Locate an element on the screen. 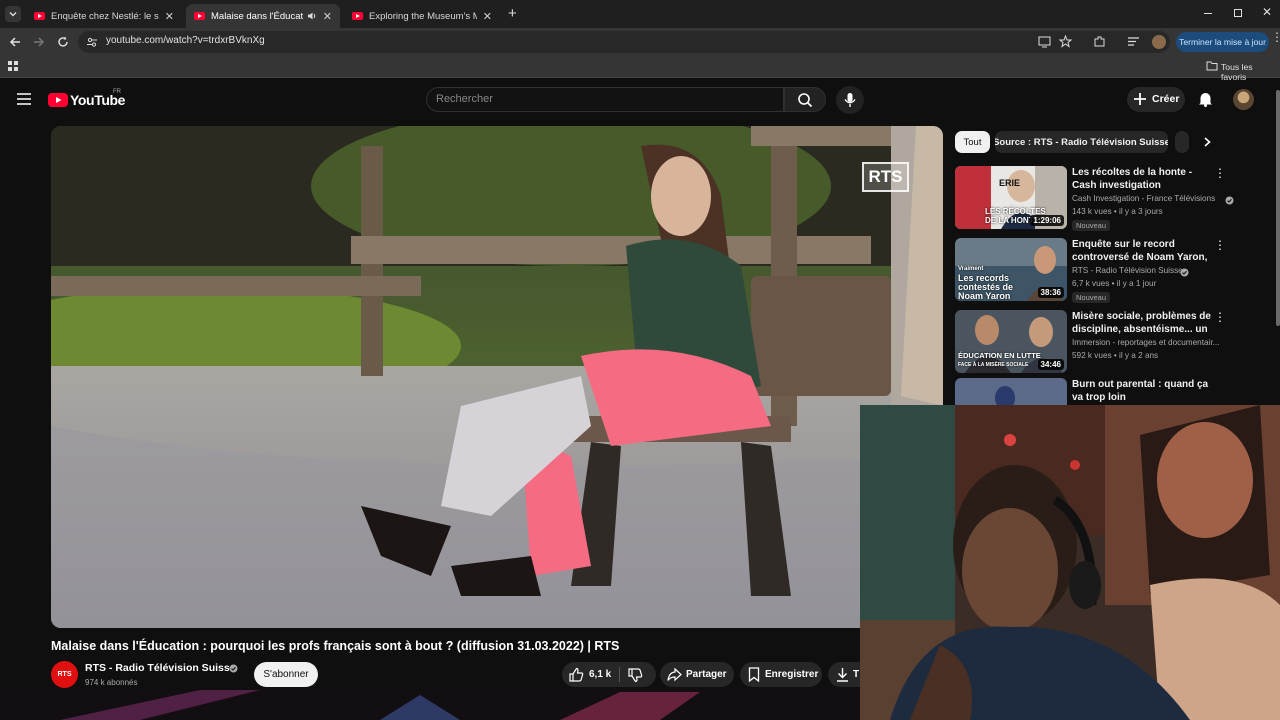 This screenshot has height=720, width=1280. chip-all: Tout is located at coordinates (972, 142).